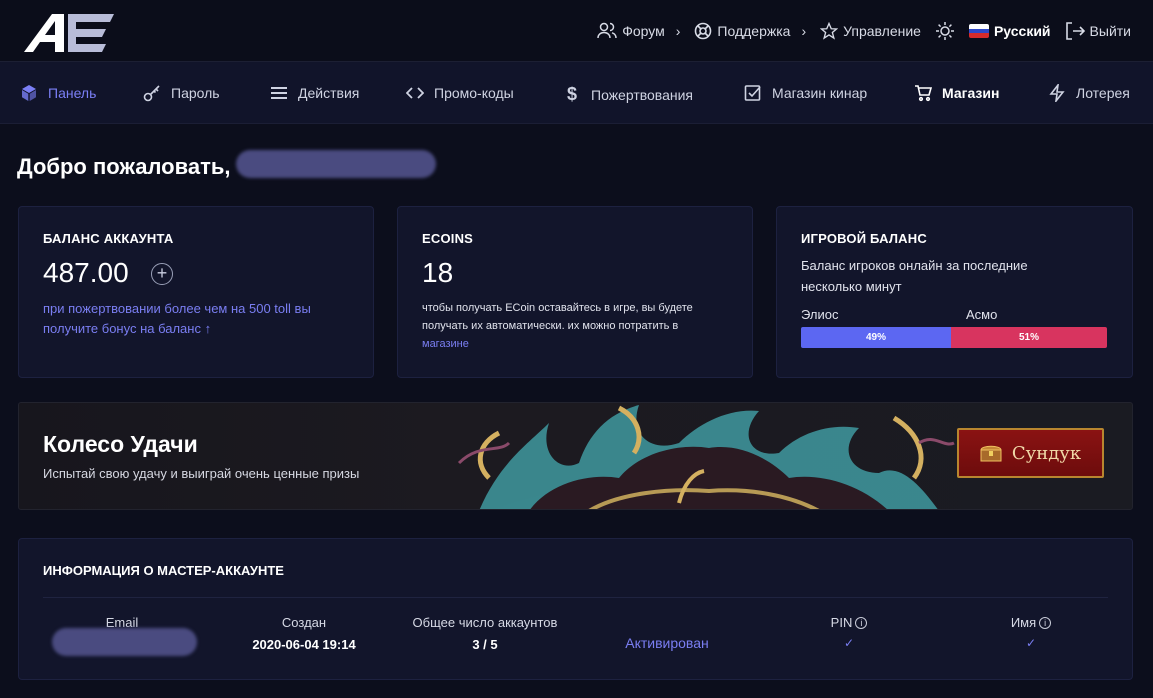  What do you see at coordinates (151, 93) in the screenshot?
I see `key-icon` at bounding box center [151, 93].